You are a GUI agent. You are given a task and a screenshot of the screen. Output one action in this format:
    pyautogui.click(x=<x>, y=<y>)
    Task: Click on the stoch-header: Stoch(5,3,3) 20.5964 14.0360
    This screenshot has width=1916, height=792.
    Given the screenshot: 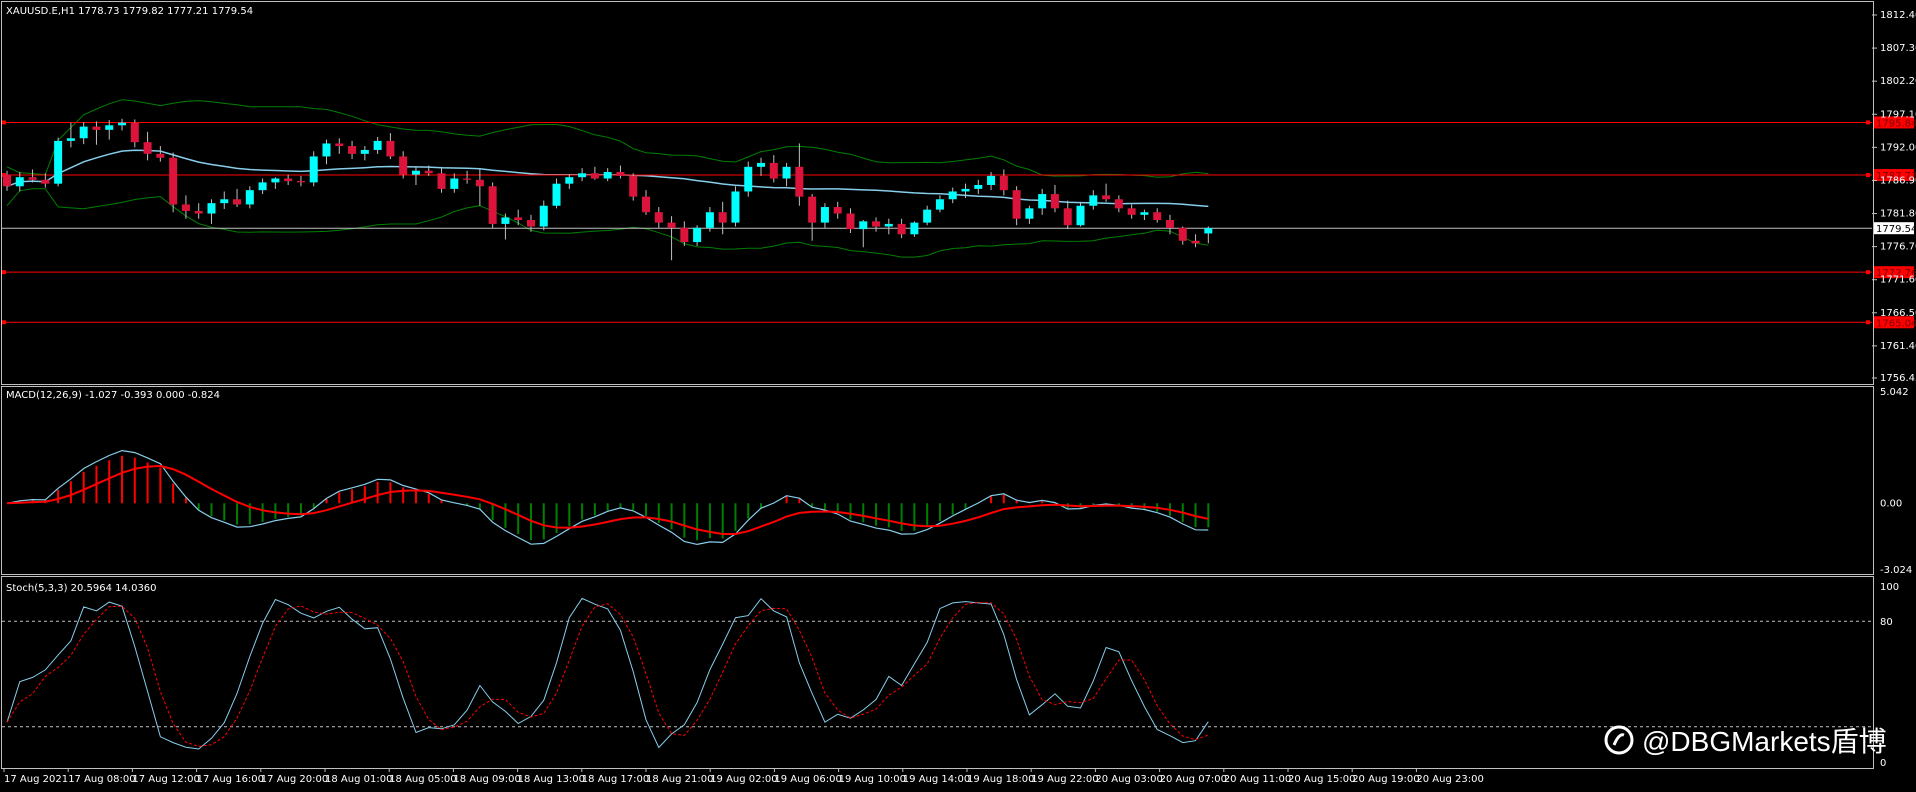 What is the action you would take?
    pyautogui.click(x=81, y=588)
    